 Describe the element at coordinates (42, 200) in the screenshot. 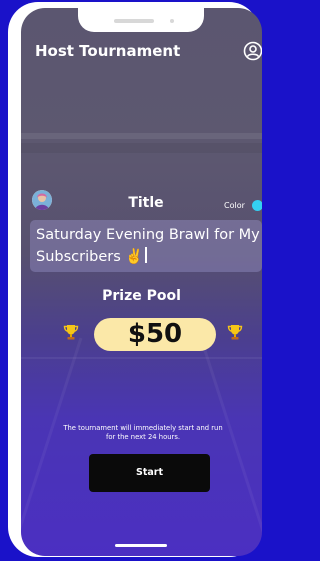

I see `avatar` at that location.